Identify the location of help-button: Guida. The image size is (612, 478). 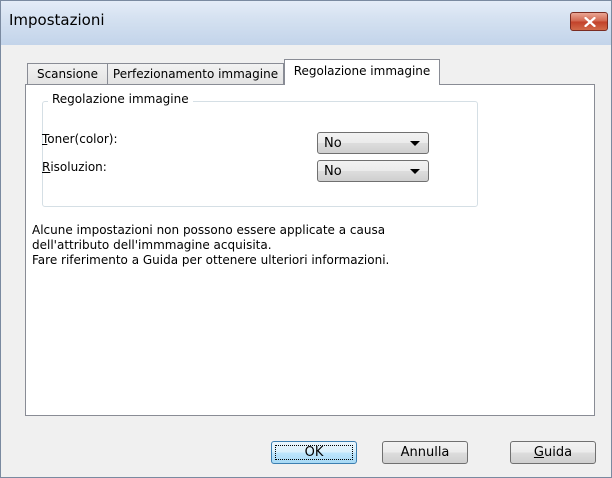
(553, 452).